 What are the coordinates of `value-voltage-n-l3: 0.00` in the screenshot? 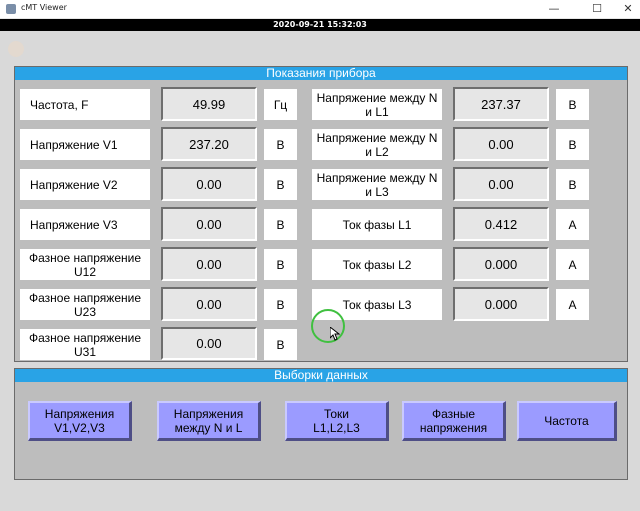 It's located at (501, 184).